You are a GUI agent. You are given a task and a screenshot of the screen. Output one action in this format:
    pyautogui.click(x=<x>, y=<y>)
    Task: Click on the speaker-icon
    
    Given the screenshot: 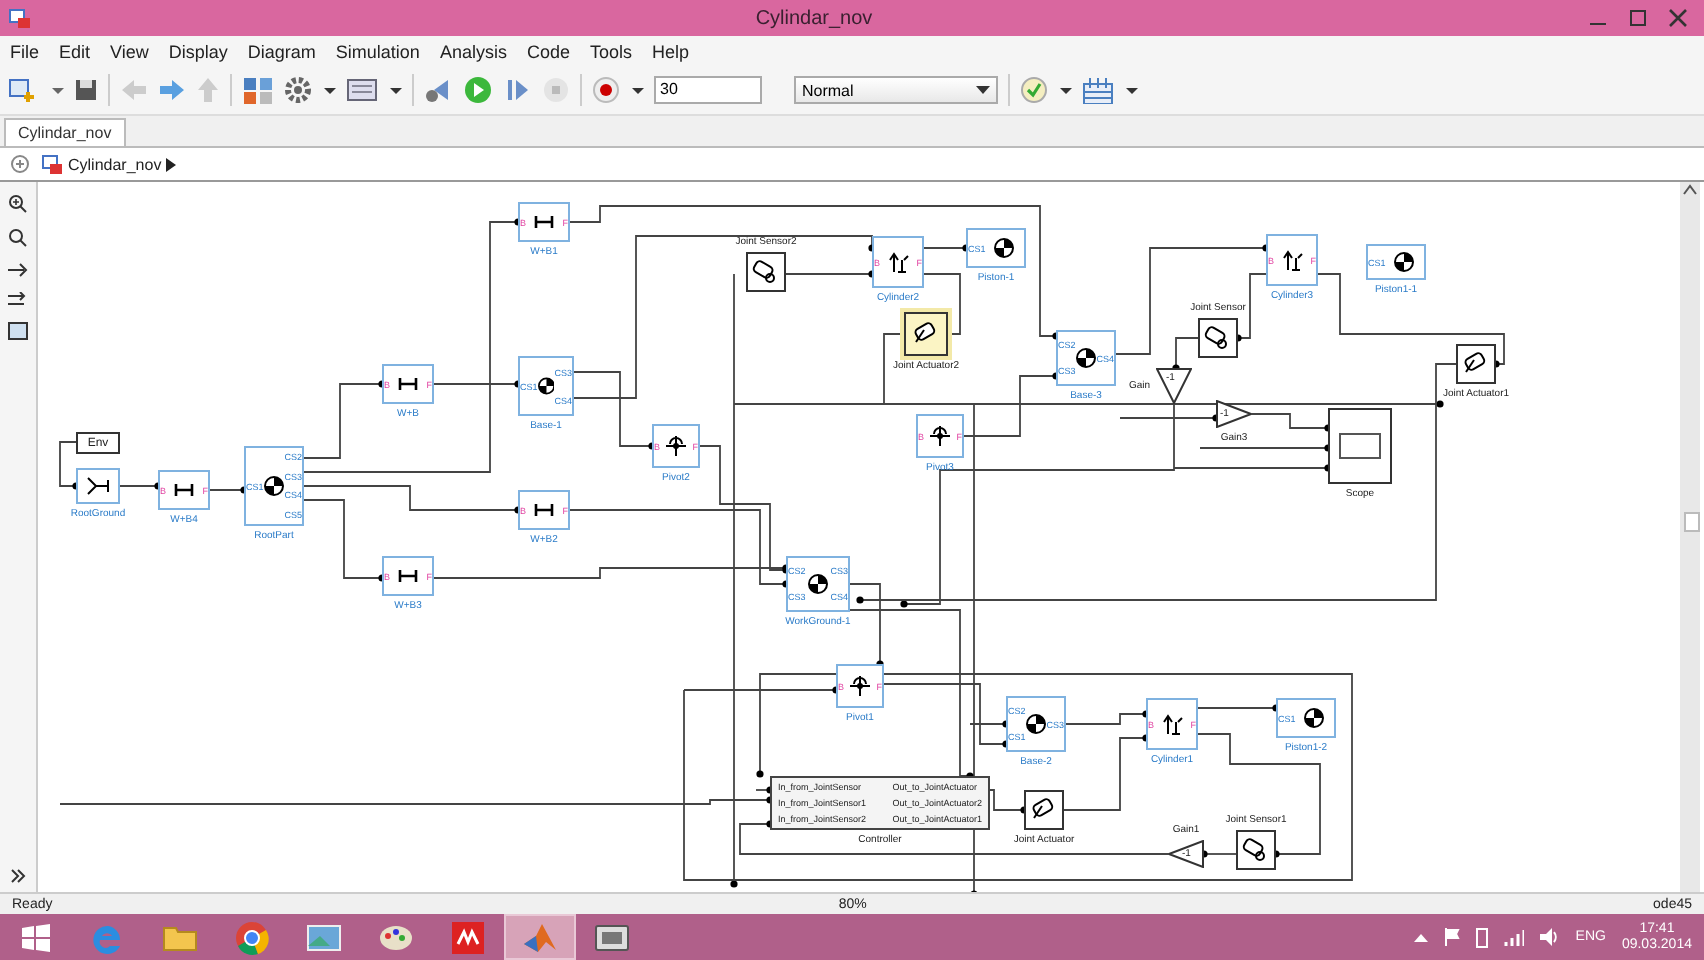 What is the action you would take?
    pyautogui.click(x=1549, y=937)
    